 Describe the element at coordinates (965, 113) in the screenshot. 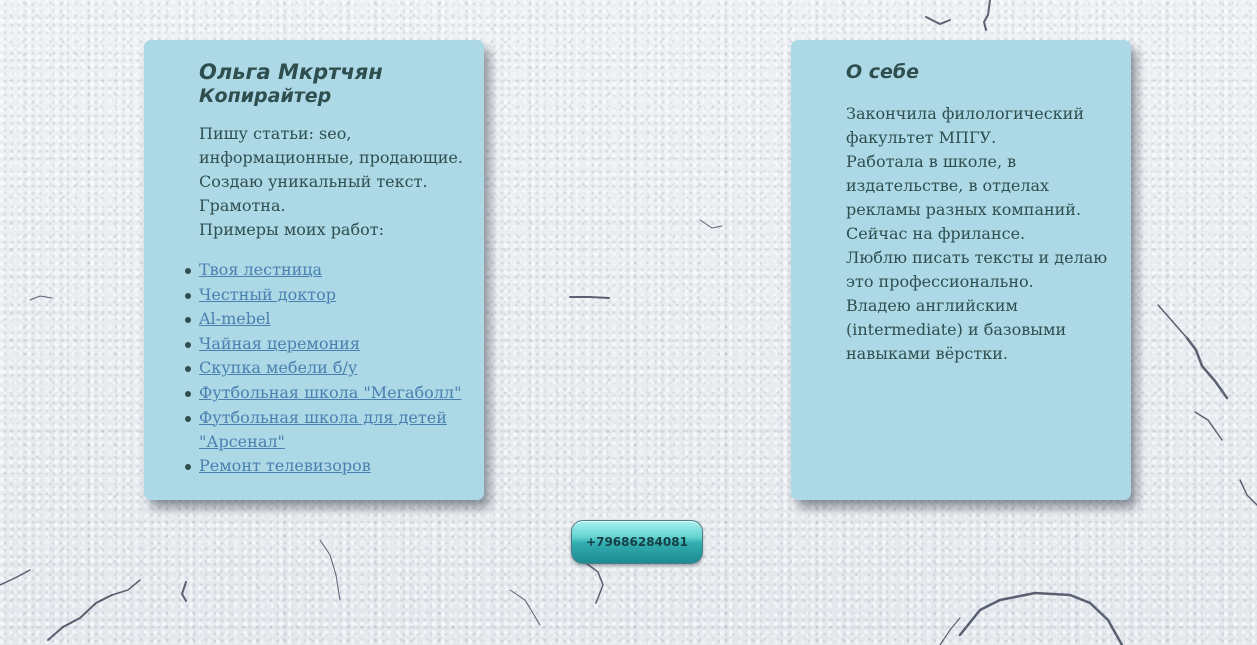

I see `about-line: Закончила филологический` at that location.